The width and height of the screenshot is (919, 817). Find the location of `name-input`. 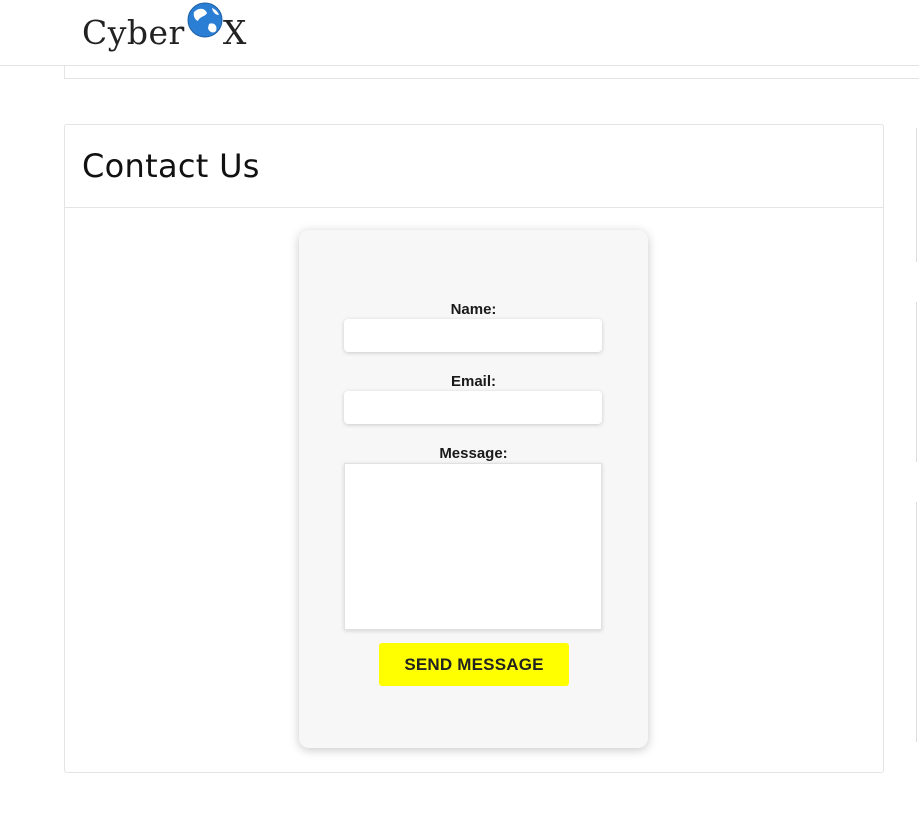

name-input is located at coordinates (473, 335).